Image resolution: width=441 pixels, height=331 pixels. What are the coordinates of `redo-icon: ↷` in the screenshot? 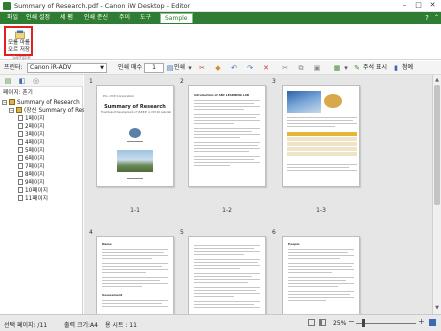 It's located at (250, 68).